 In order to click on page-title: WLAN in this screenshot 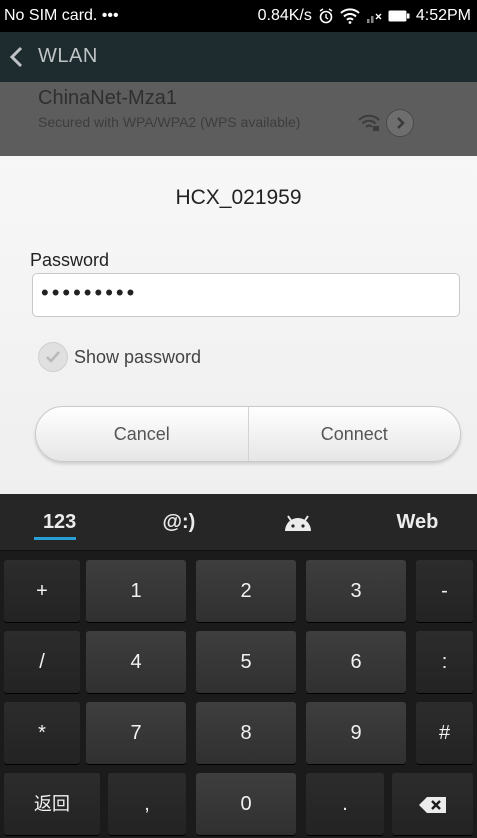, I will do `click(68, 56)`.